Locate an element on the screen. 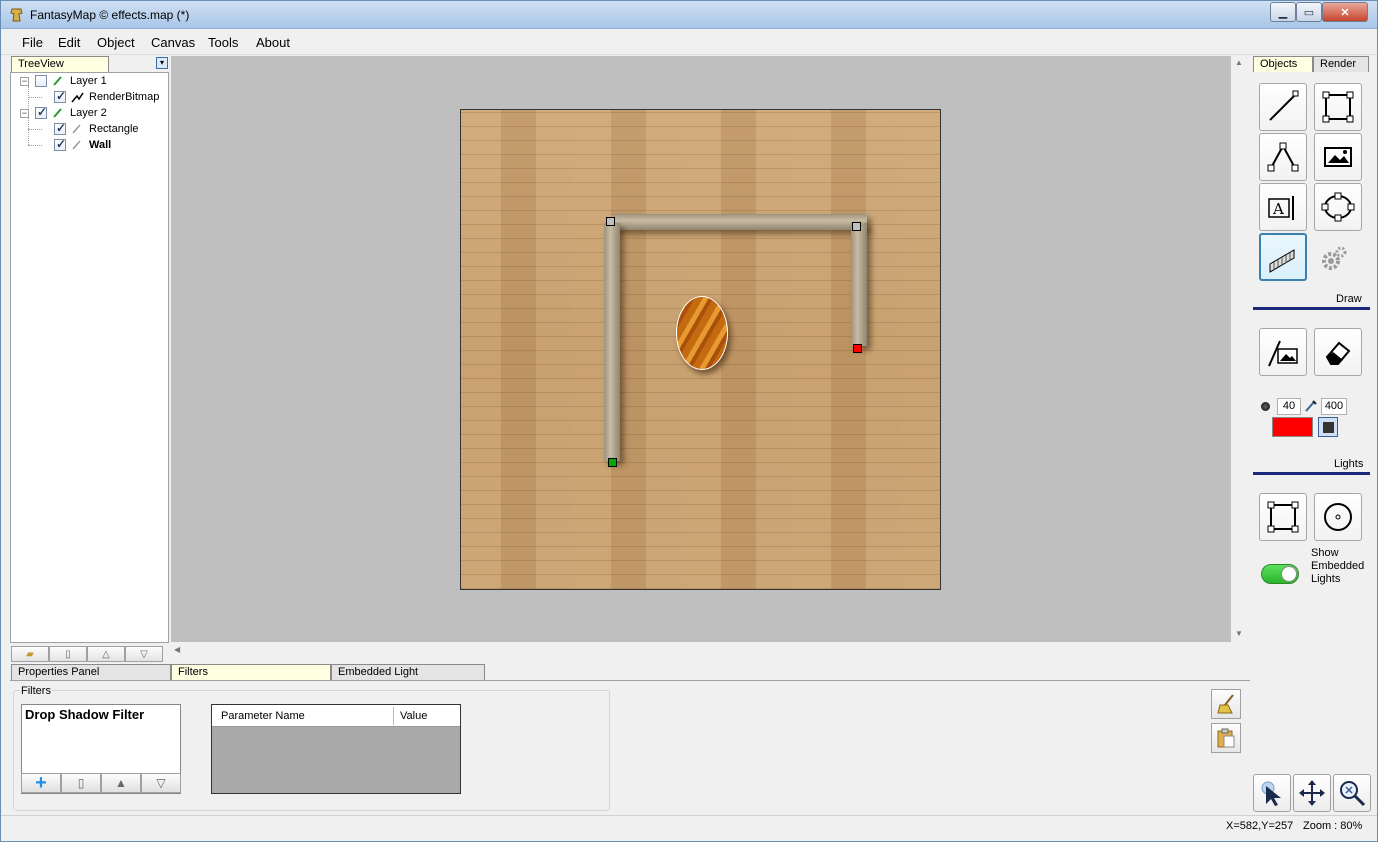 The image size is (1378, 842). minimize-button: ▁ is located at coordinates (1283, 12).